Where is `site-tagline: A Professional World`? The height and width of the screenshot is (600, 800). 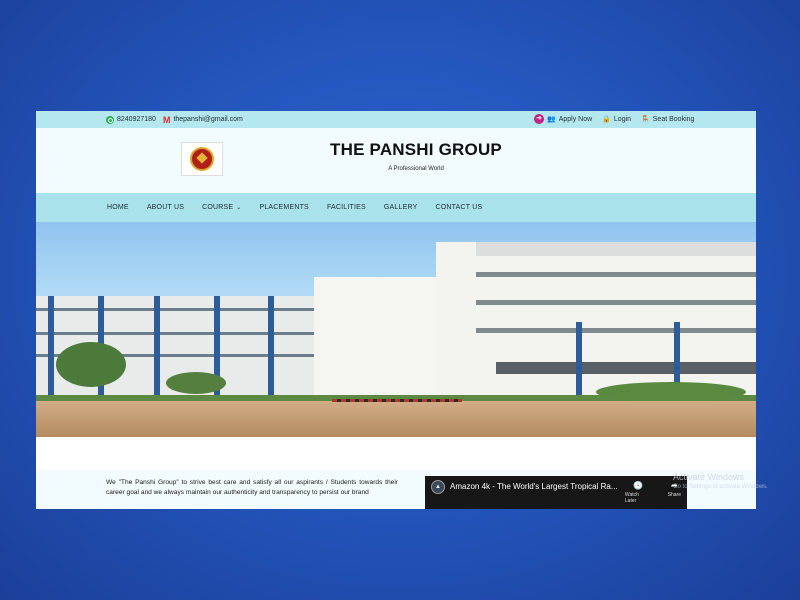
site-tagline: A Professional World is located at coordinates (416, 169).